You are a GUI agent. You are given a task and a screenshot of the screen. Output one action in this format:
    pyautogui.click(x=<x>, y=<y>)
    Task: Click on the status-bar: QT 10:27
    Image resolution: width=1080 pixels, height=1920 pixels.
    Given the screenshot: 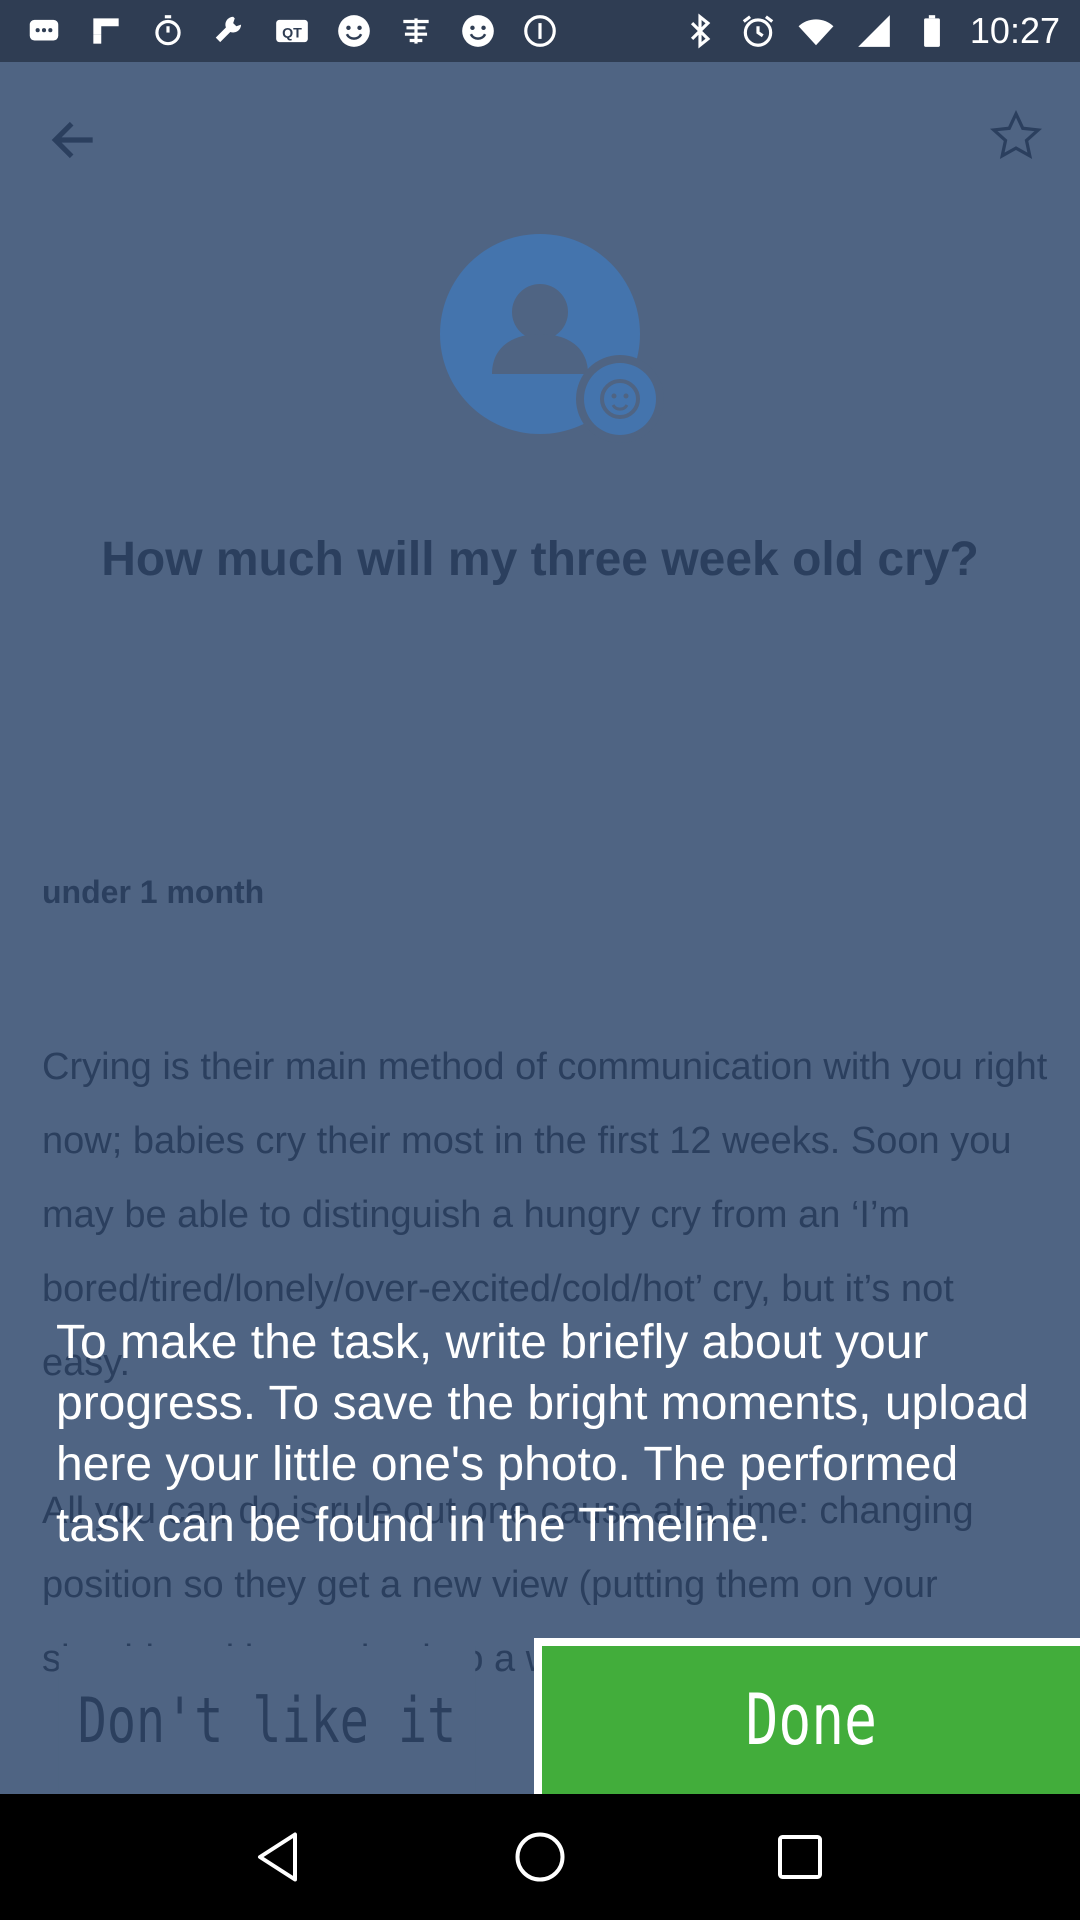 What is the action you would take?
    pyautogui.click(x=540, y=31)
    